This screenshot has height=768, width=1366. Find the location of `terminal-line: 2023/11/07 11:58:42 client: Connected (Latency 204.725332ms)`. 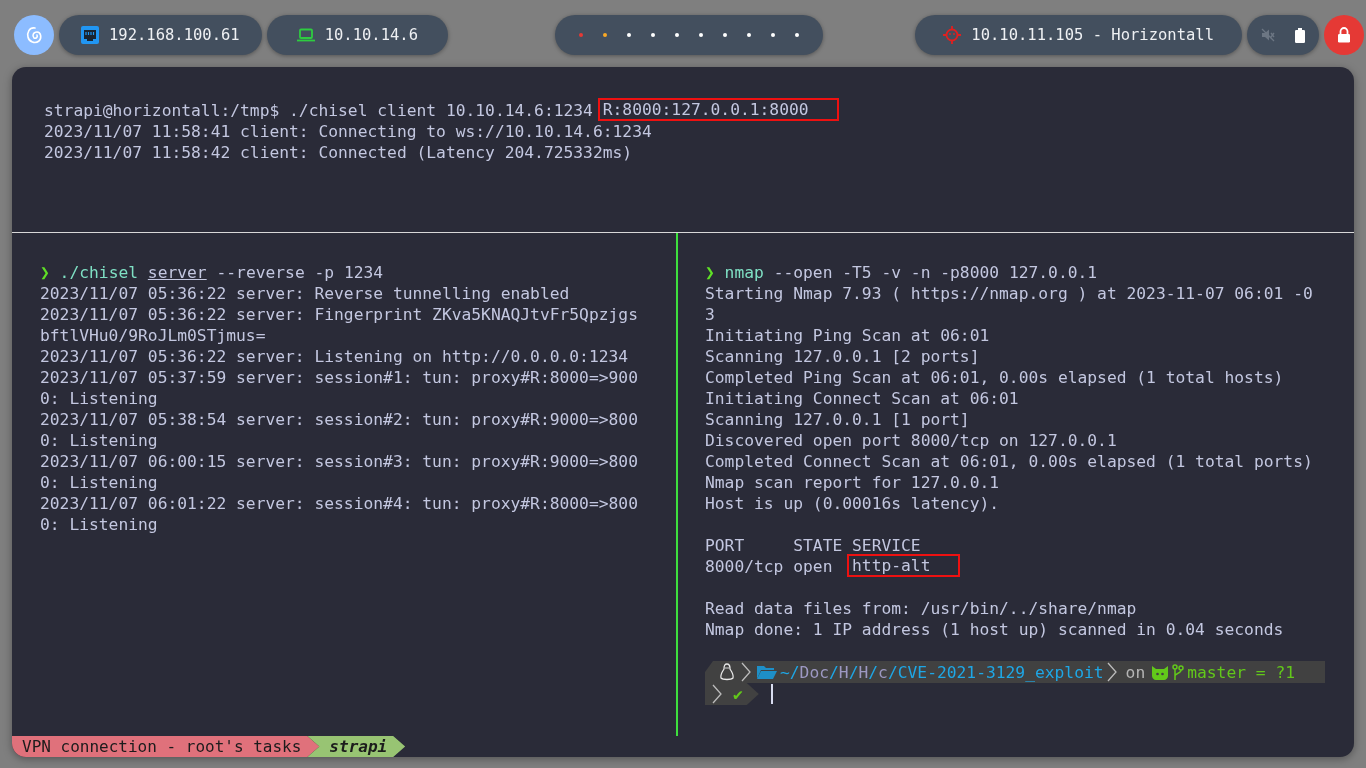

terminal-line: 2023/11/07 11:58:42 client: Connected (Latency 204.725332ms) is located at coordinates (338, 152).